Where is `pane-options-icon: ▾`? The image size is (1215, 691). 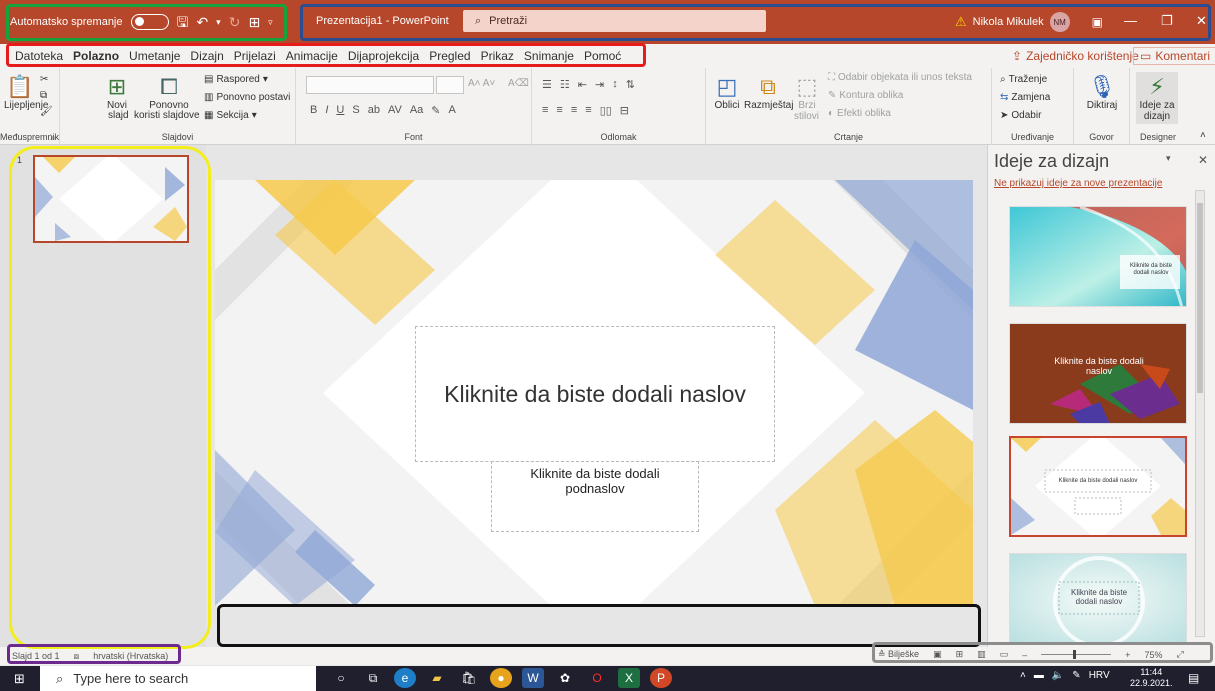 pane-options-icon: ▾ is located at coordinates (1168, 158).